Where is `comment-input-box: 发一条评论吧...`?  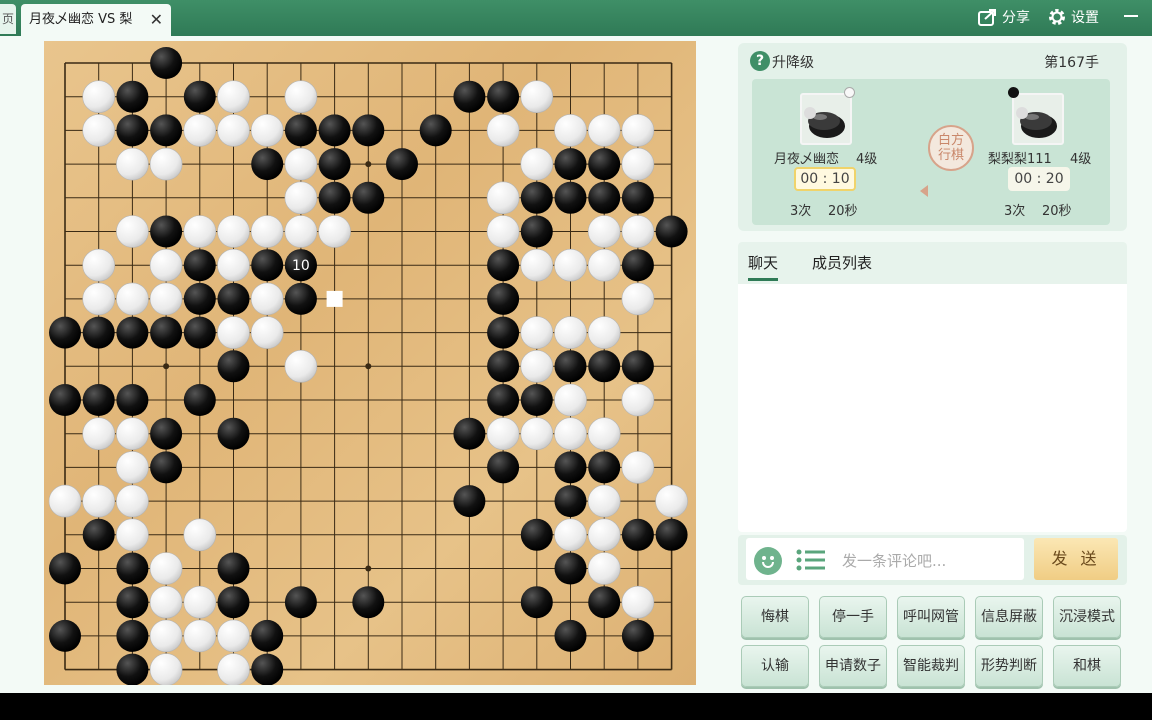 comment-input-box: 发一条评论吧... is located at coordinates (885, 559).